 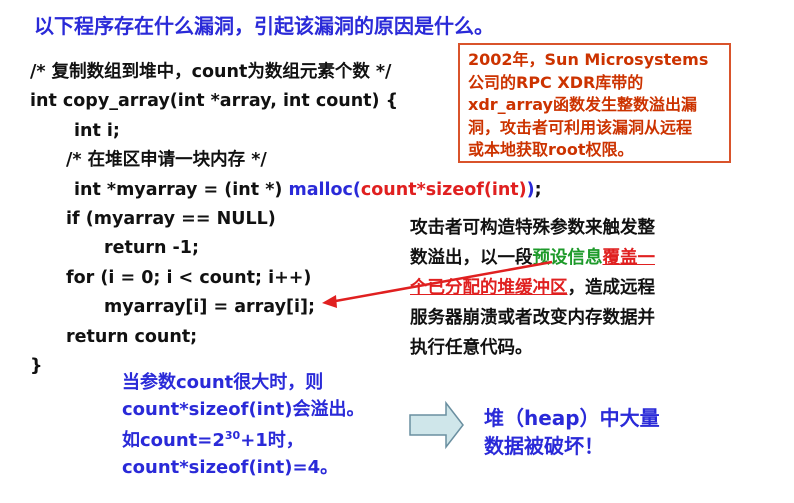 I want to click on right-block-arrow-icon, so click(x=436, y=425).